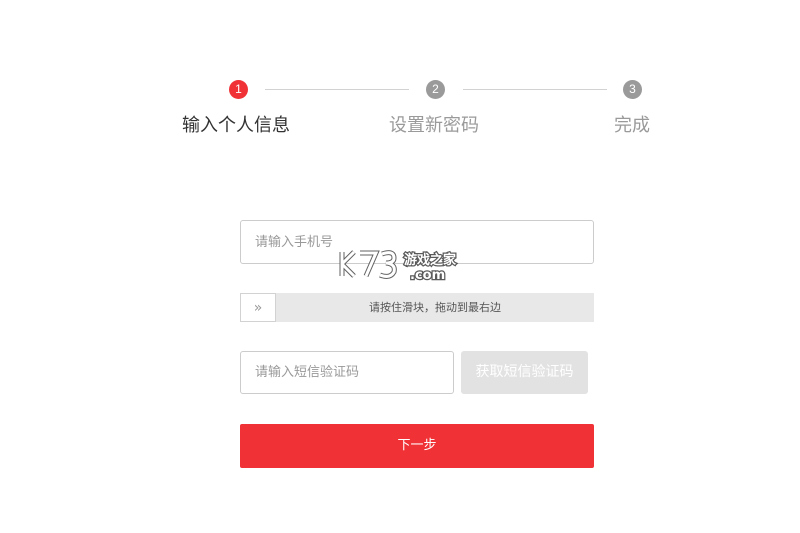  Describe the element at coordinates (236, 125) in the screenshot. I see `step-1-label: 输入个人信息` at that location.